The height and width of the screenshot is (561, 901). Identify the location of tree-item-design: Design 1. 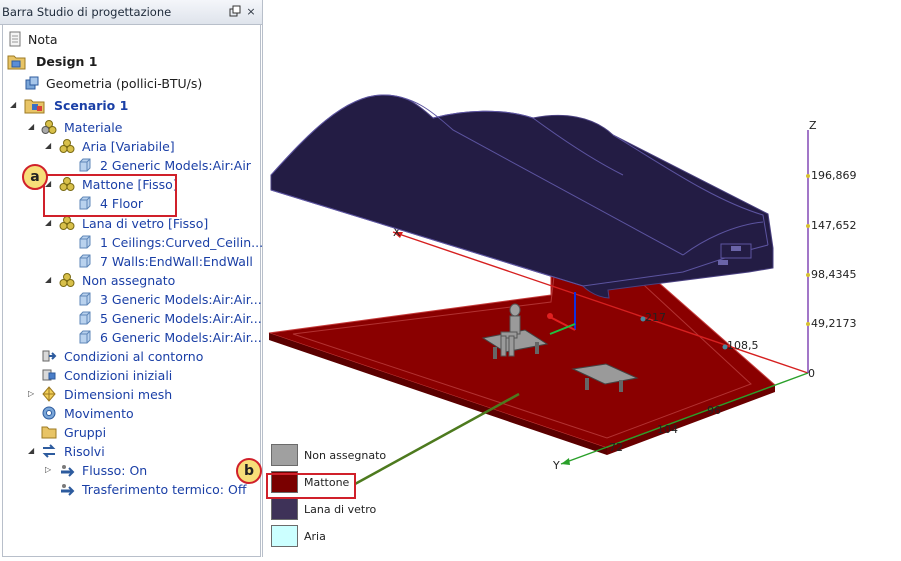
(128, 61).